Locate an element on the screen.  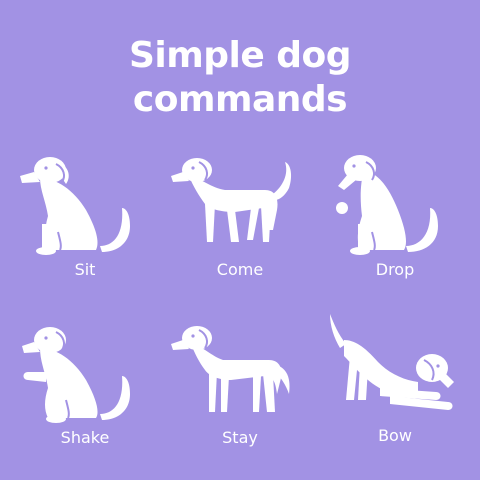
command-shake: Shake is located at coordinates (85, 383).